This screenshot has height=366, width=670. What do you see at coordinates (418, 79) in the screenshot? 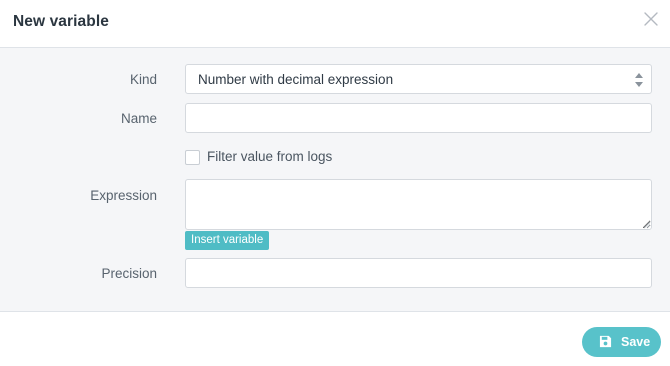
I see `kind-select: Number with decimal expression` at bounding box center [418, 79].